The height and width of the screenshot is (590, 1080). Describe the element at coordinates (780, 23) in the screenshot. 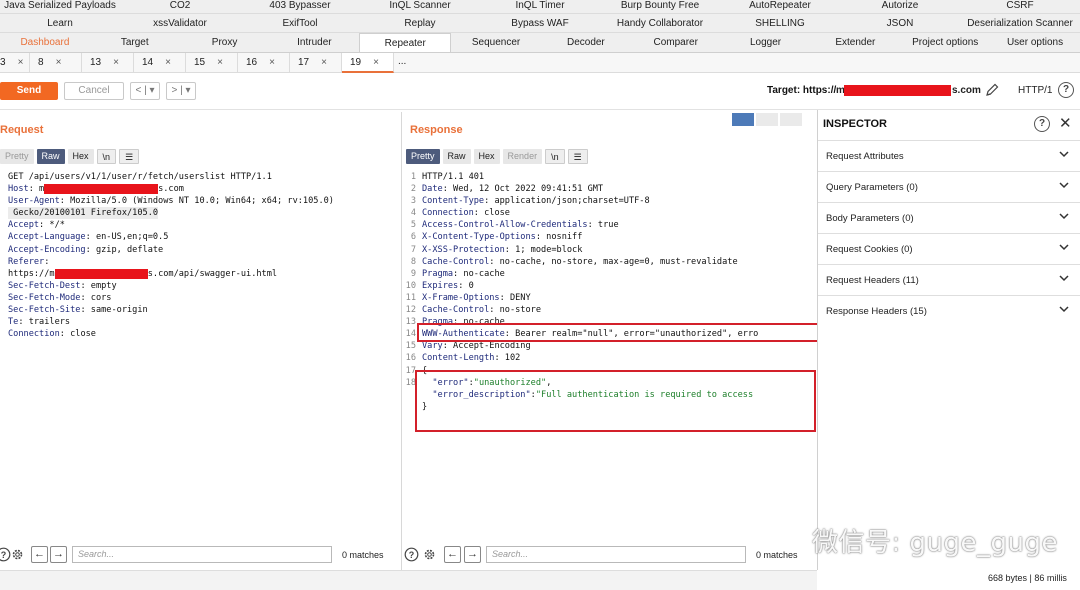

I see `extension-tab: SHELLING` at that location.